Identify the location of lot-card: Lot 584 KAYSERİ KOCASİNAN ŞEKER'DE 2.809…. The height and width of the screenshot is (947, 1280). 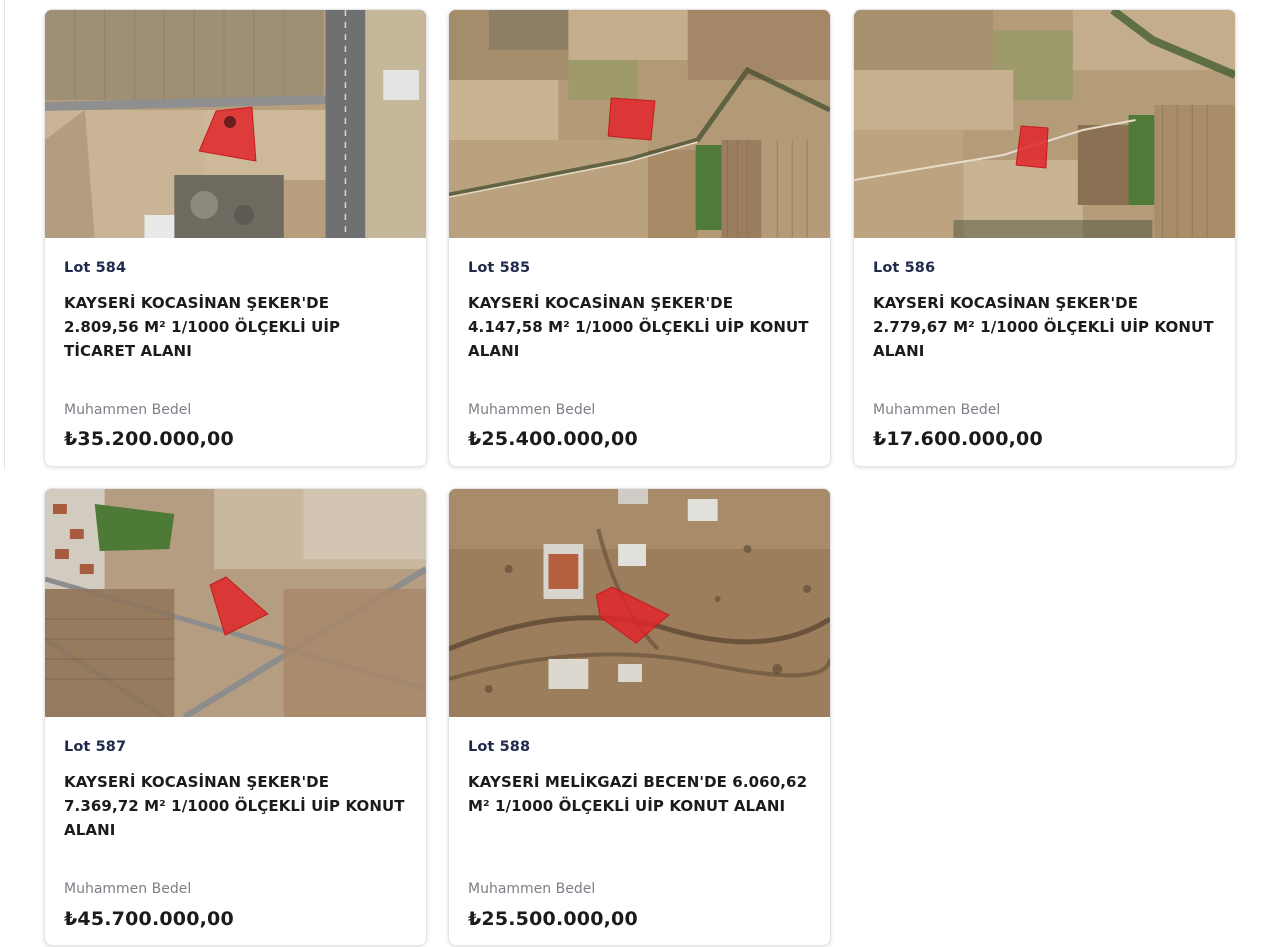
(235, 238).